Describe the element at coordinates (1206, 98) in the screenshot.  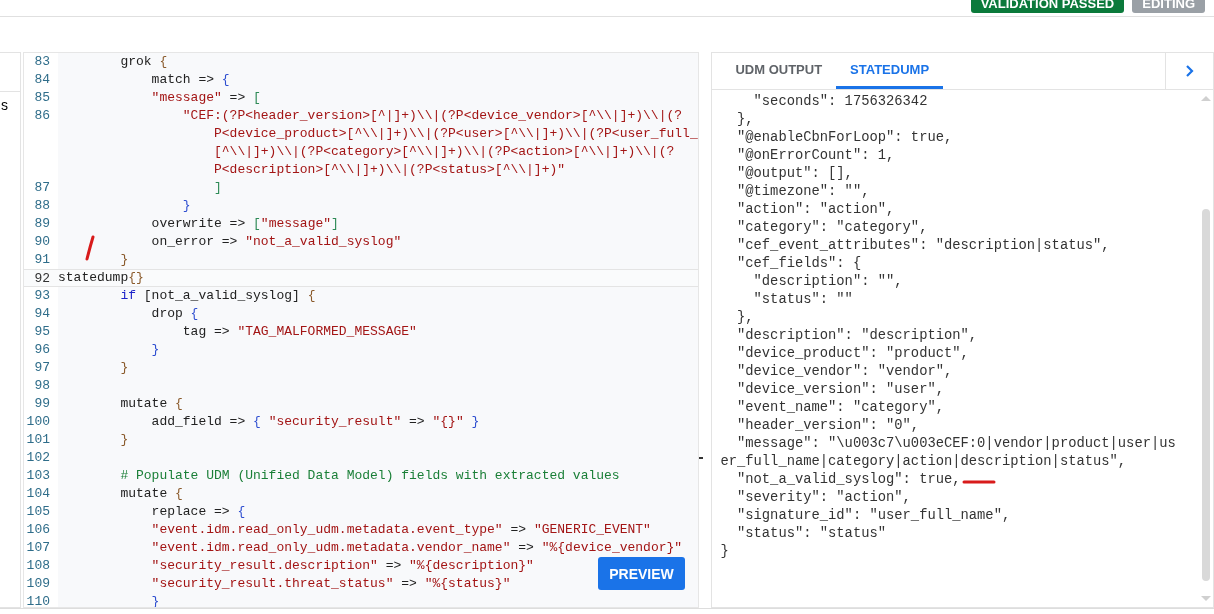
I see `scroll-up-icon` at that location.